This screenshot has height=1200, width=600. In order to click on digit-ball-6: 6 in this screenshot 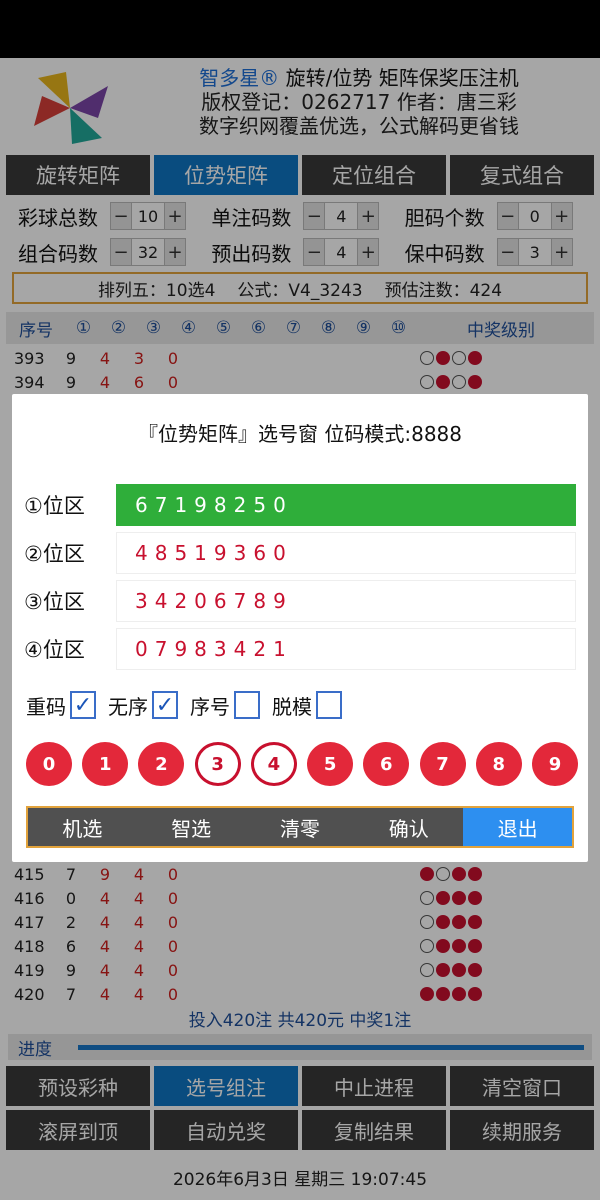, I will do `click(386, 764)`.